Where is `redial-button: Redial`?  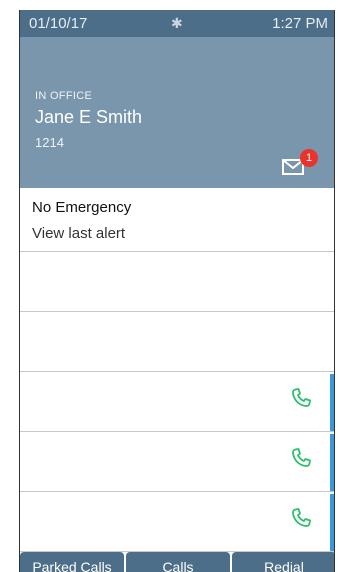 redial-button: Redial is located at coordinates (283, 562).